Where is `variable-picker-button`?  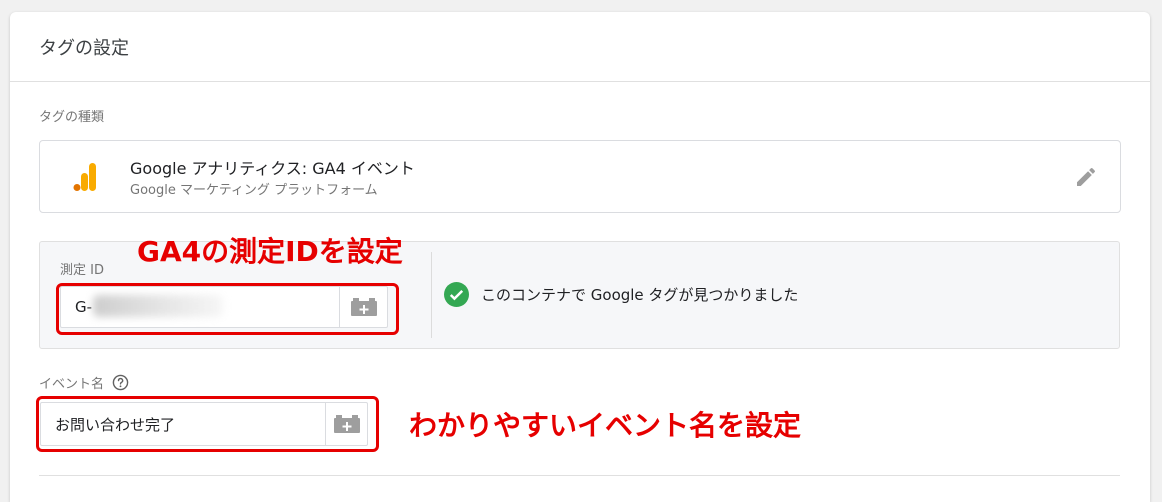 variable-picker-button is located at coordinates (363, 307).